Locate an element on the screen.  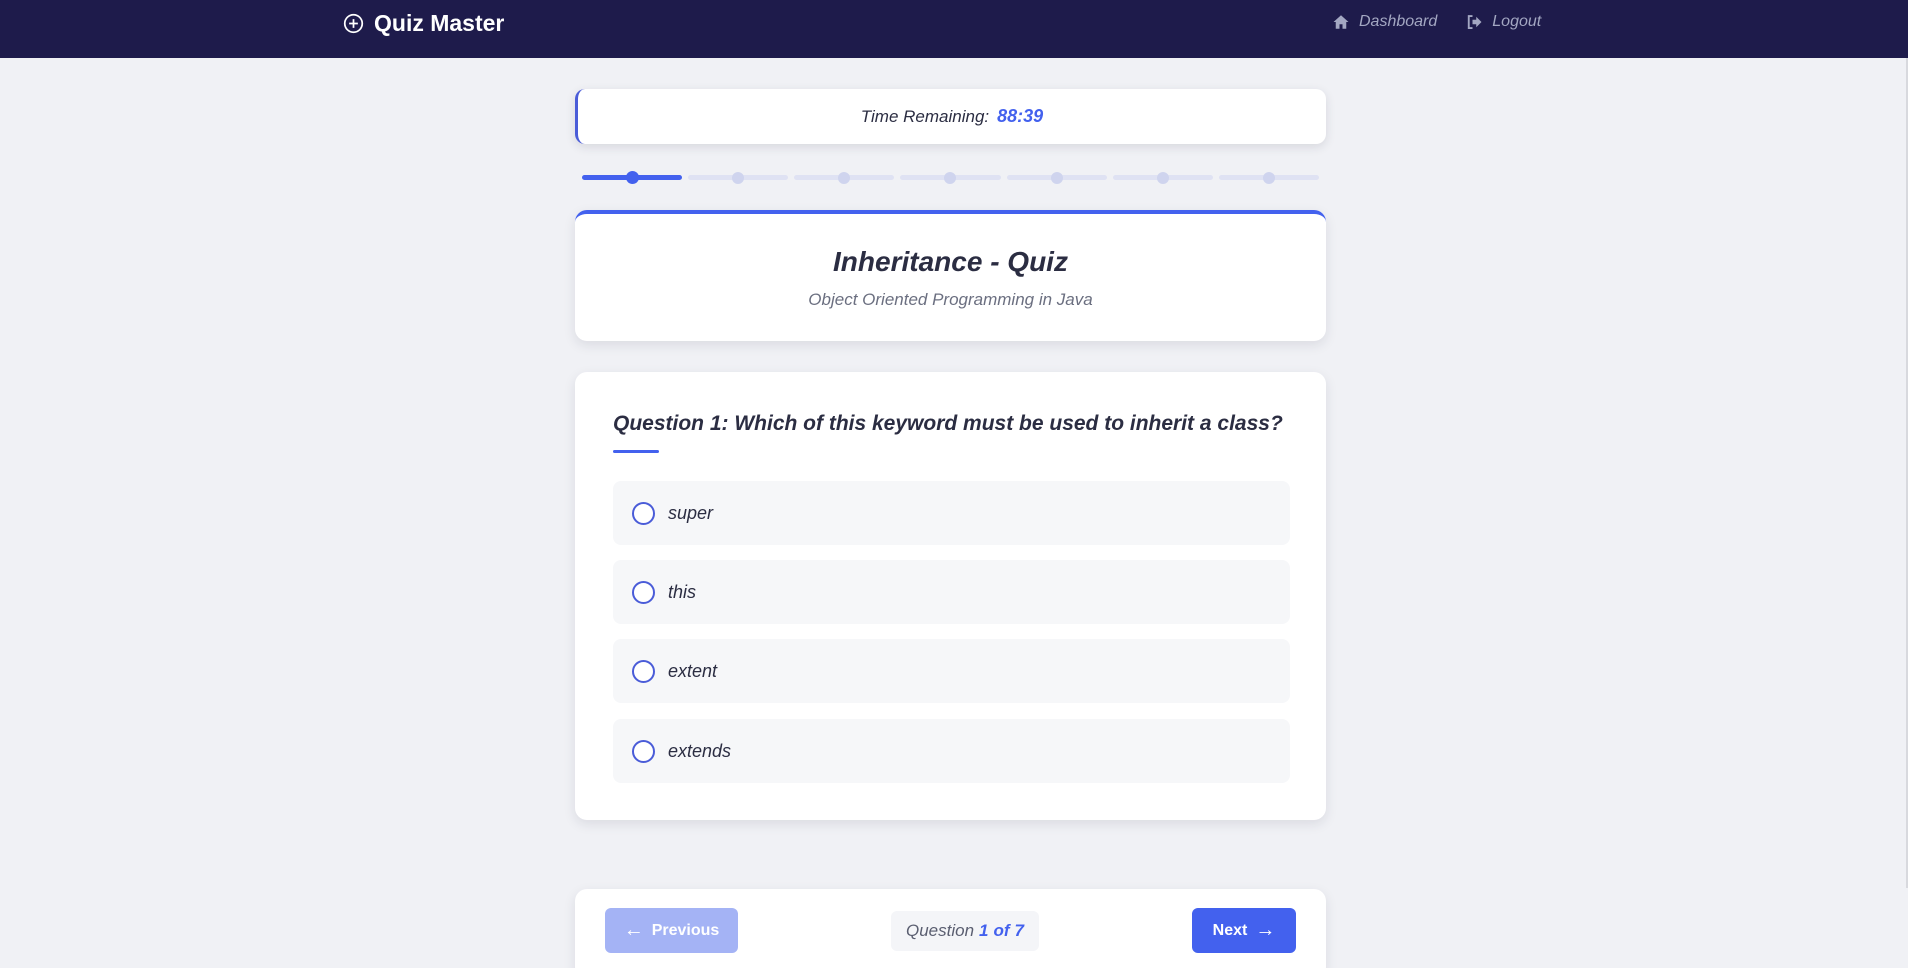
top-navbar: Quiz Master Dashboard Logout is located at coordinates (954, 29).